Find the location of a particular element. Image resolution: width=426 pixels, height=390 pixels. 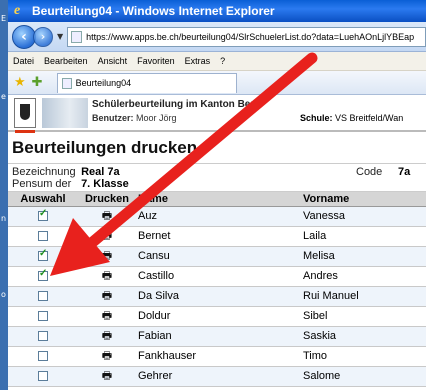

desktop-label: e is located at coordinates (3, 96).